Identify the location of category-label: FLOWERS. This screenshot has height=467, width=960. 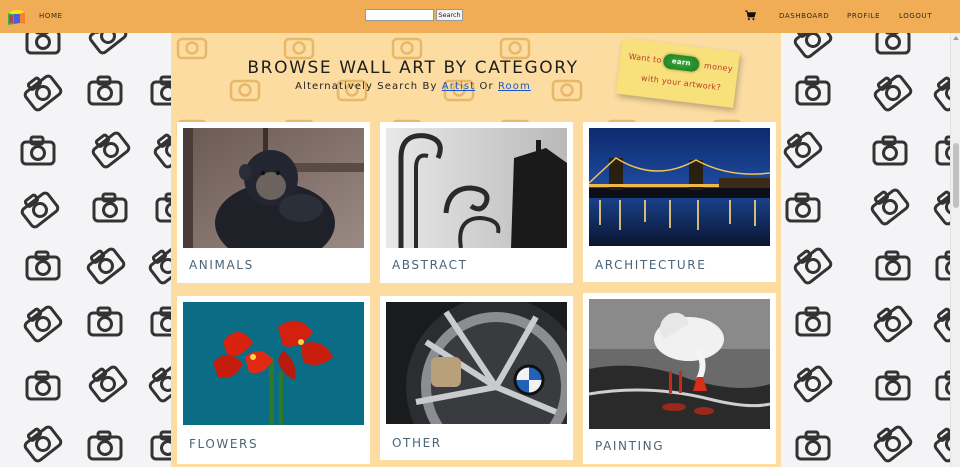
(223, 444).